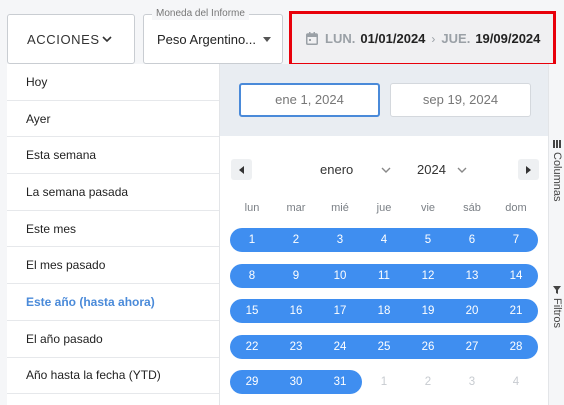 The width and height of the screenshot is (564, 405). I want to click on preset-item: Ayer, so click(113, 119).